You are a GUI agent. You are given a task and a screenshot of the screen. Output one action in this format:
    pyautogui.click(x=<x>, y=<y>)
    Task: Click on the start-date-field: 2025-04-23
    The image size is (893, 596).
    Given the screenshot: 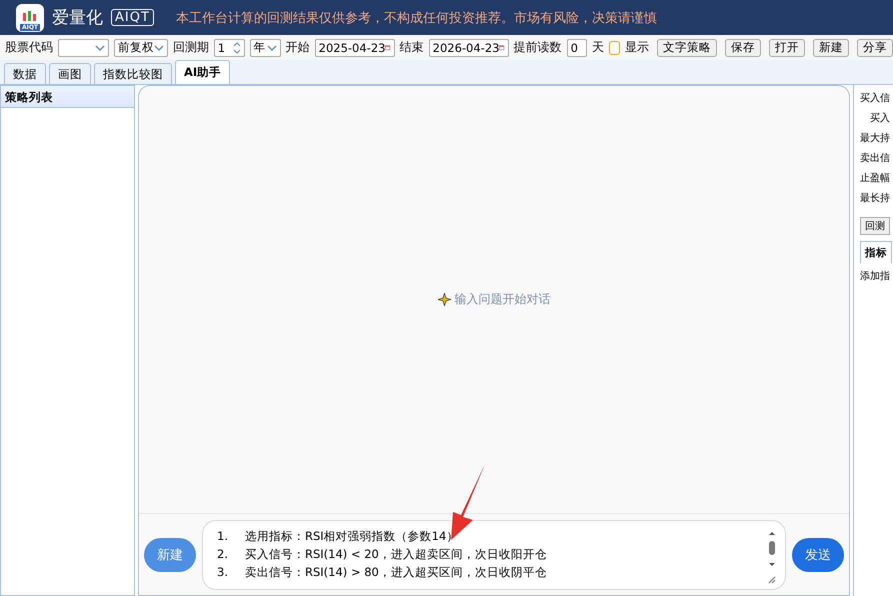 What is the action you would take?
    pyautogui.click(x=354, y=47)
    